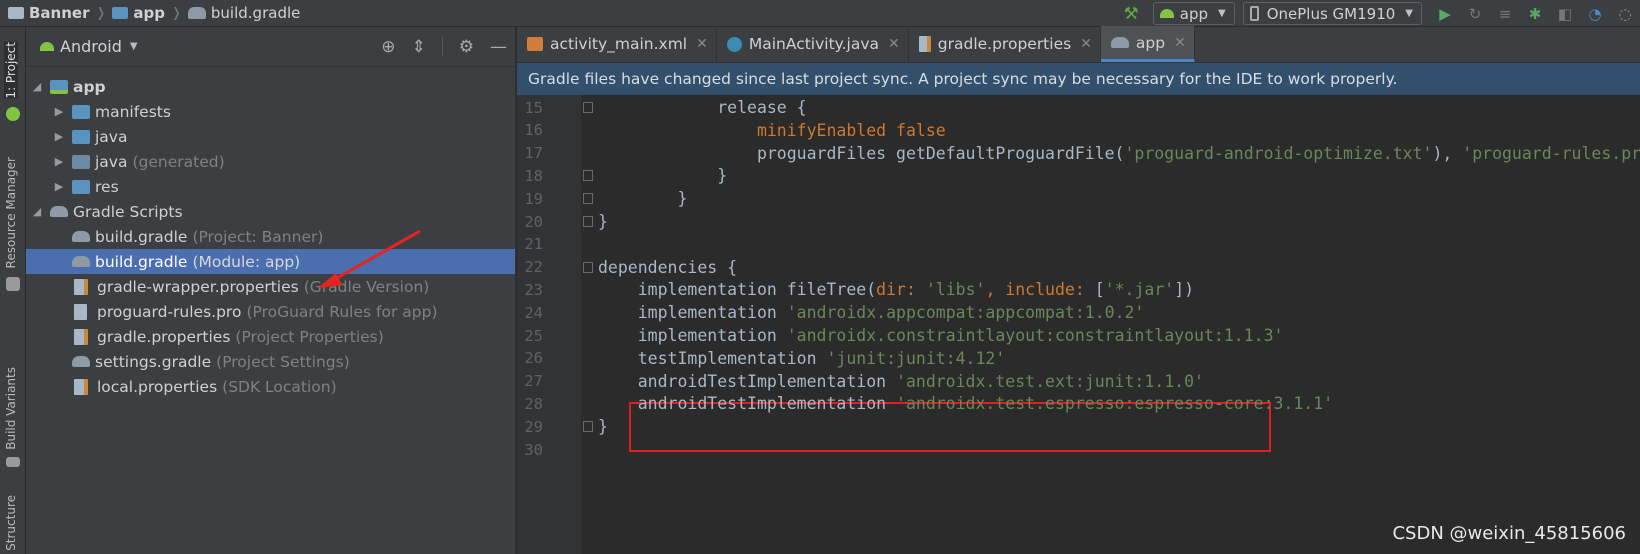  I want to click on tab-build-variants: Build Variants, so click(11, 408).